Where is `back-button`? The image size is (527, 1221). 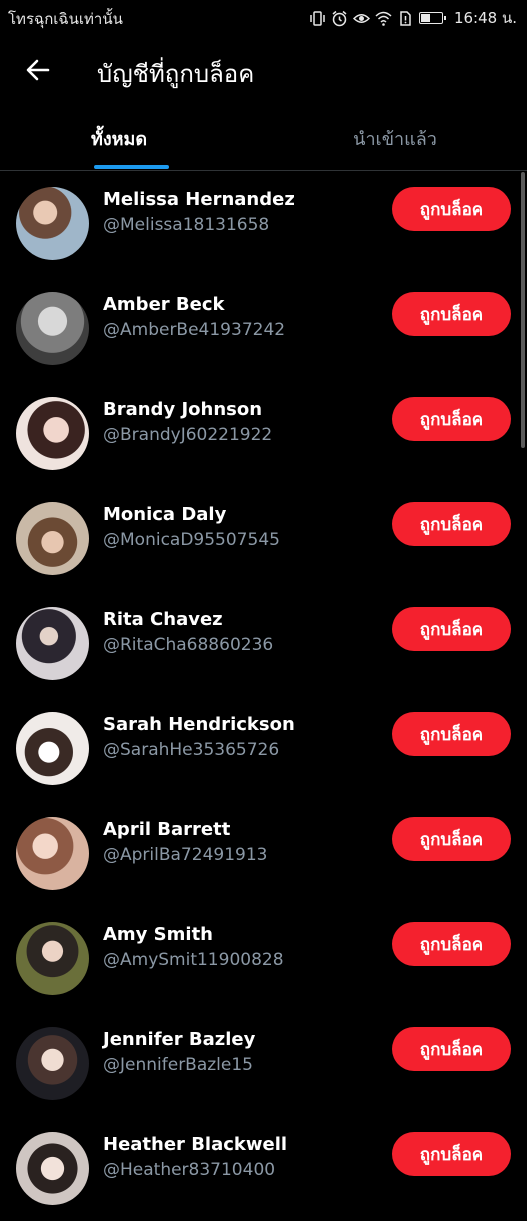 back-button is located at coordinates (38, 70).